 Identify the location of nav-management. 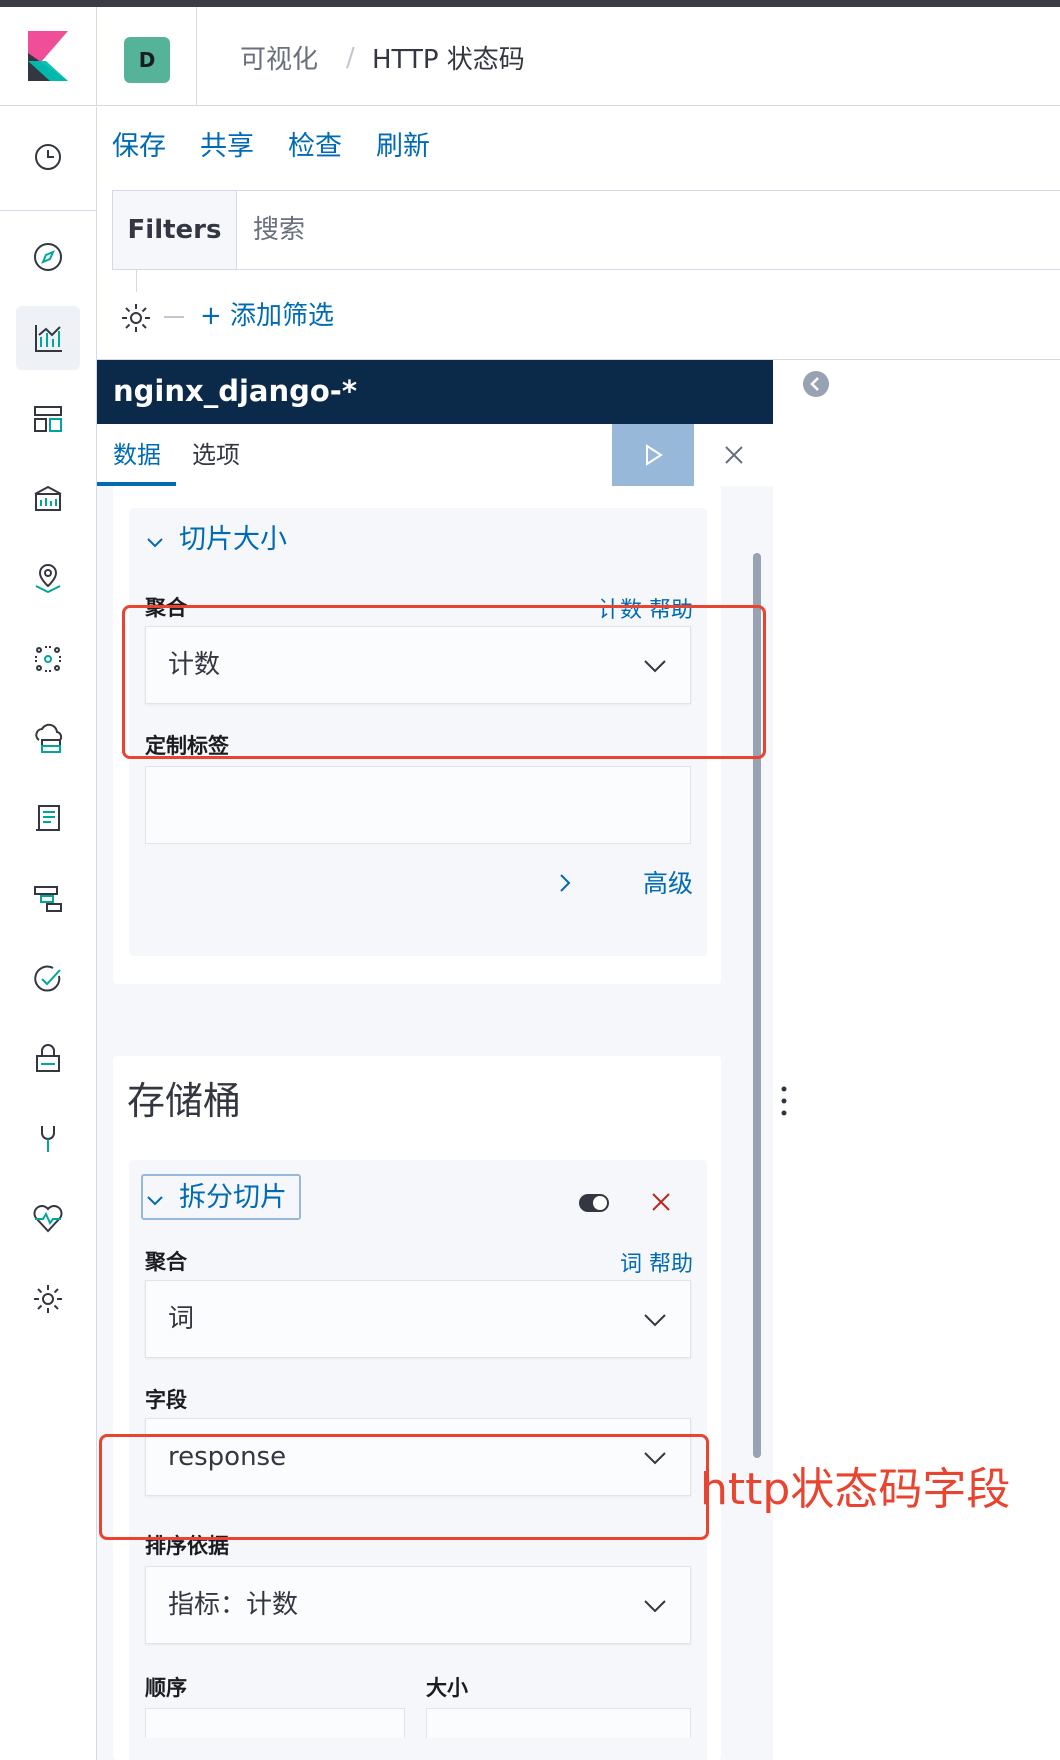
(48, 1299).